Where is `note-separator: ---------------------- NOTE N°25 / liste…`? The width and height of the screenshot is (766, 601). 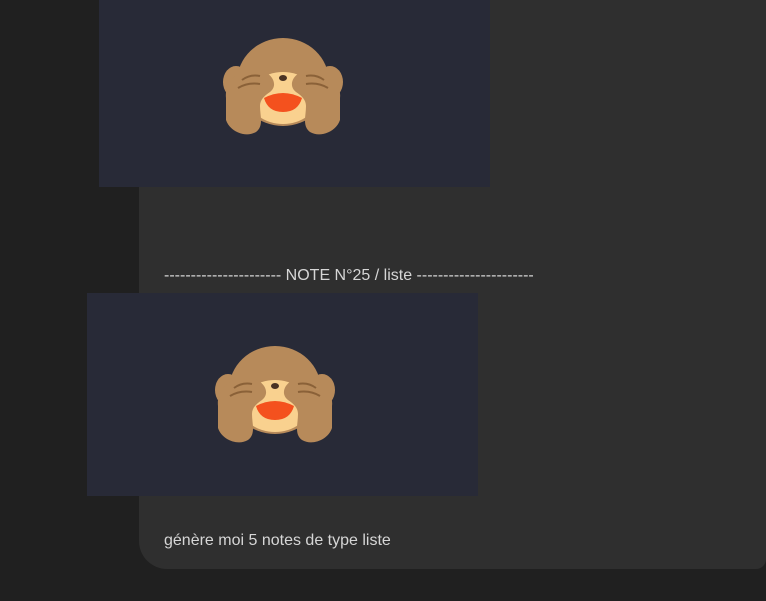 note-separator: ---------------------- NOTE N°25 / liste… is located at coordinates (349, 275).